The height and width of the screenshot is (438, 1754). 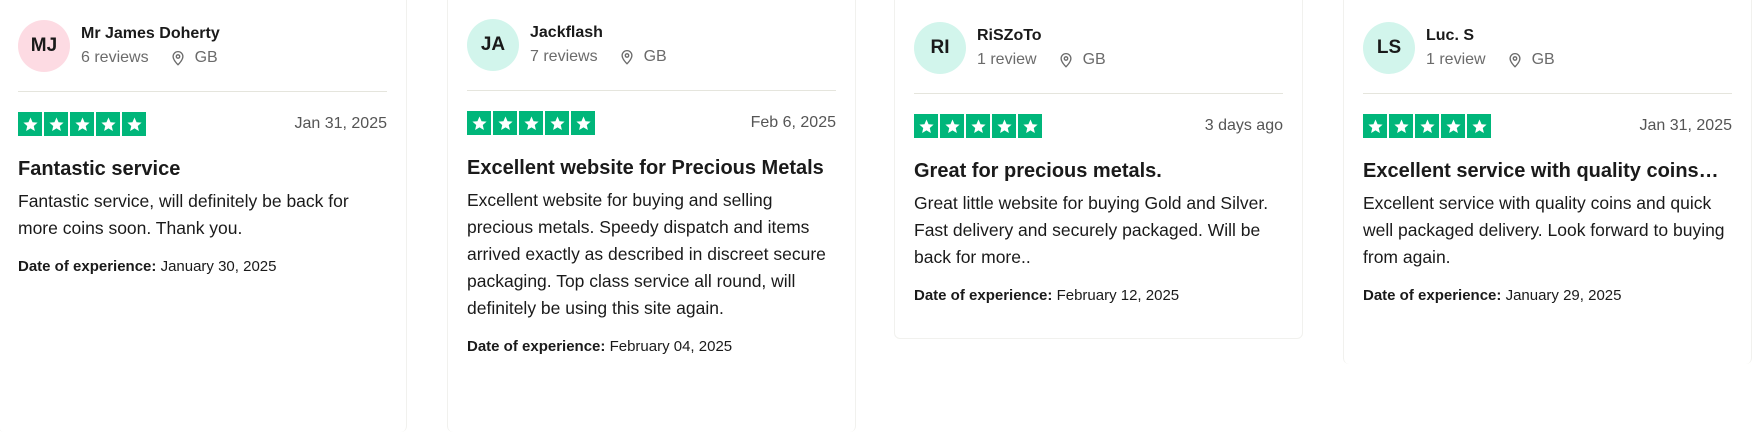 What do you see at coordinates (793, 122) in the screenshot?
I see `review-date: Feb 6, 2025` at bounding box center [793, 122].